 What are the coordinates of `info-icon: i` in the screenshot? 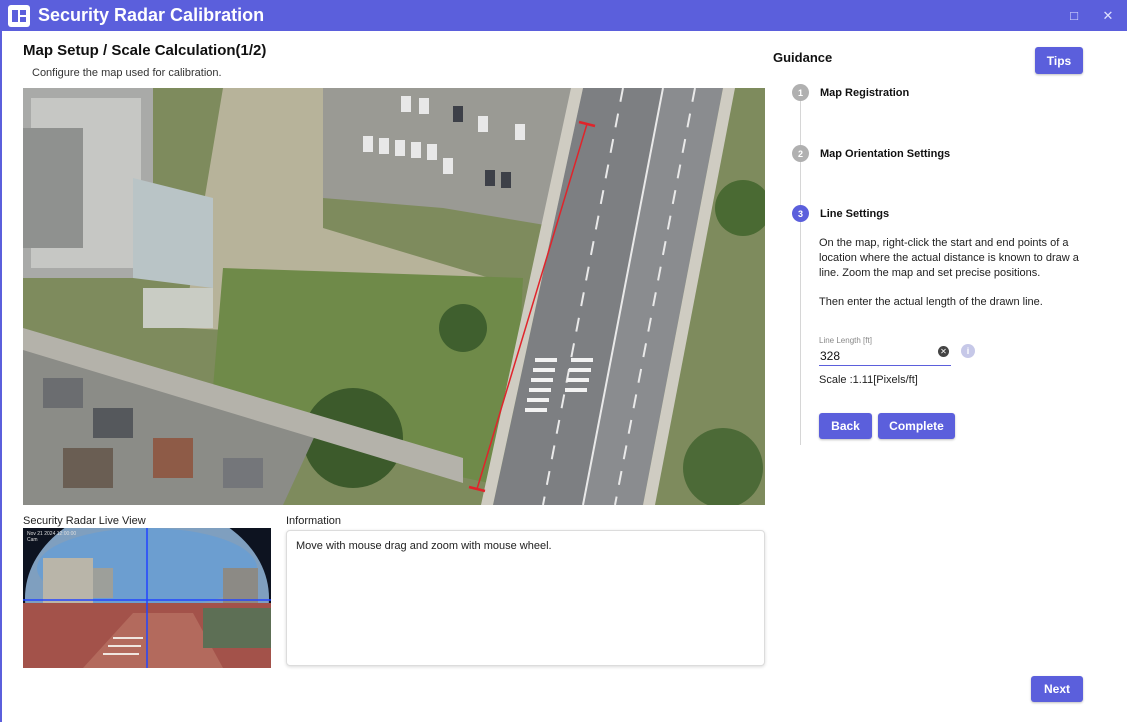 It's located at (968, 351).